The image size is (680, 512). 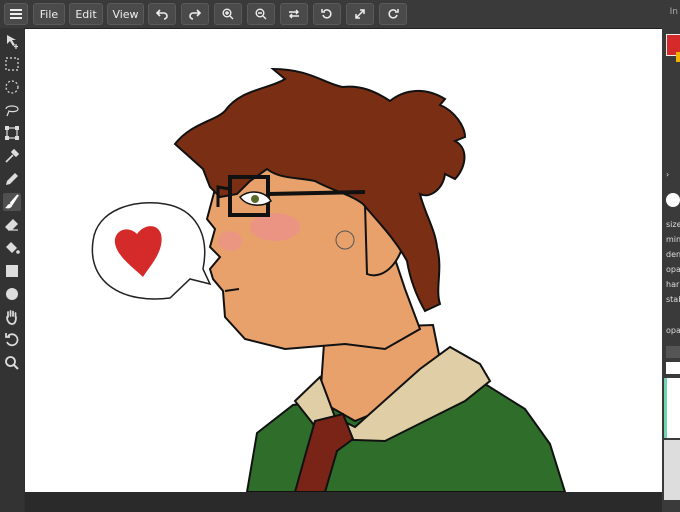 I want to click on hand-tool, so click(x=12, y=317).